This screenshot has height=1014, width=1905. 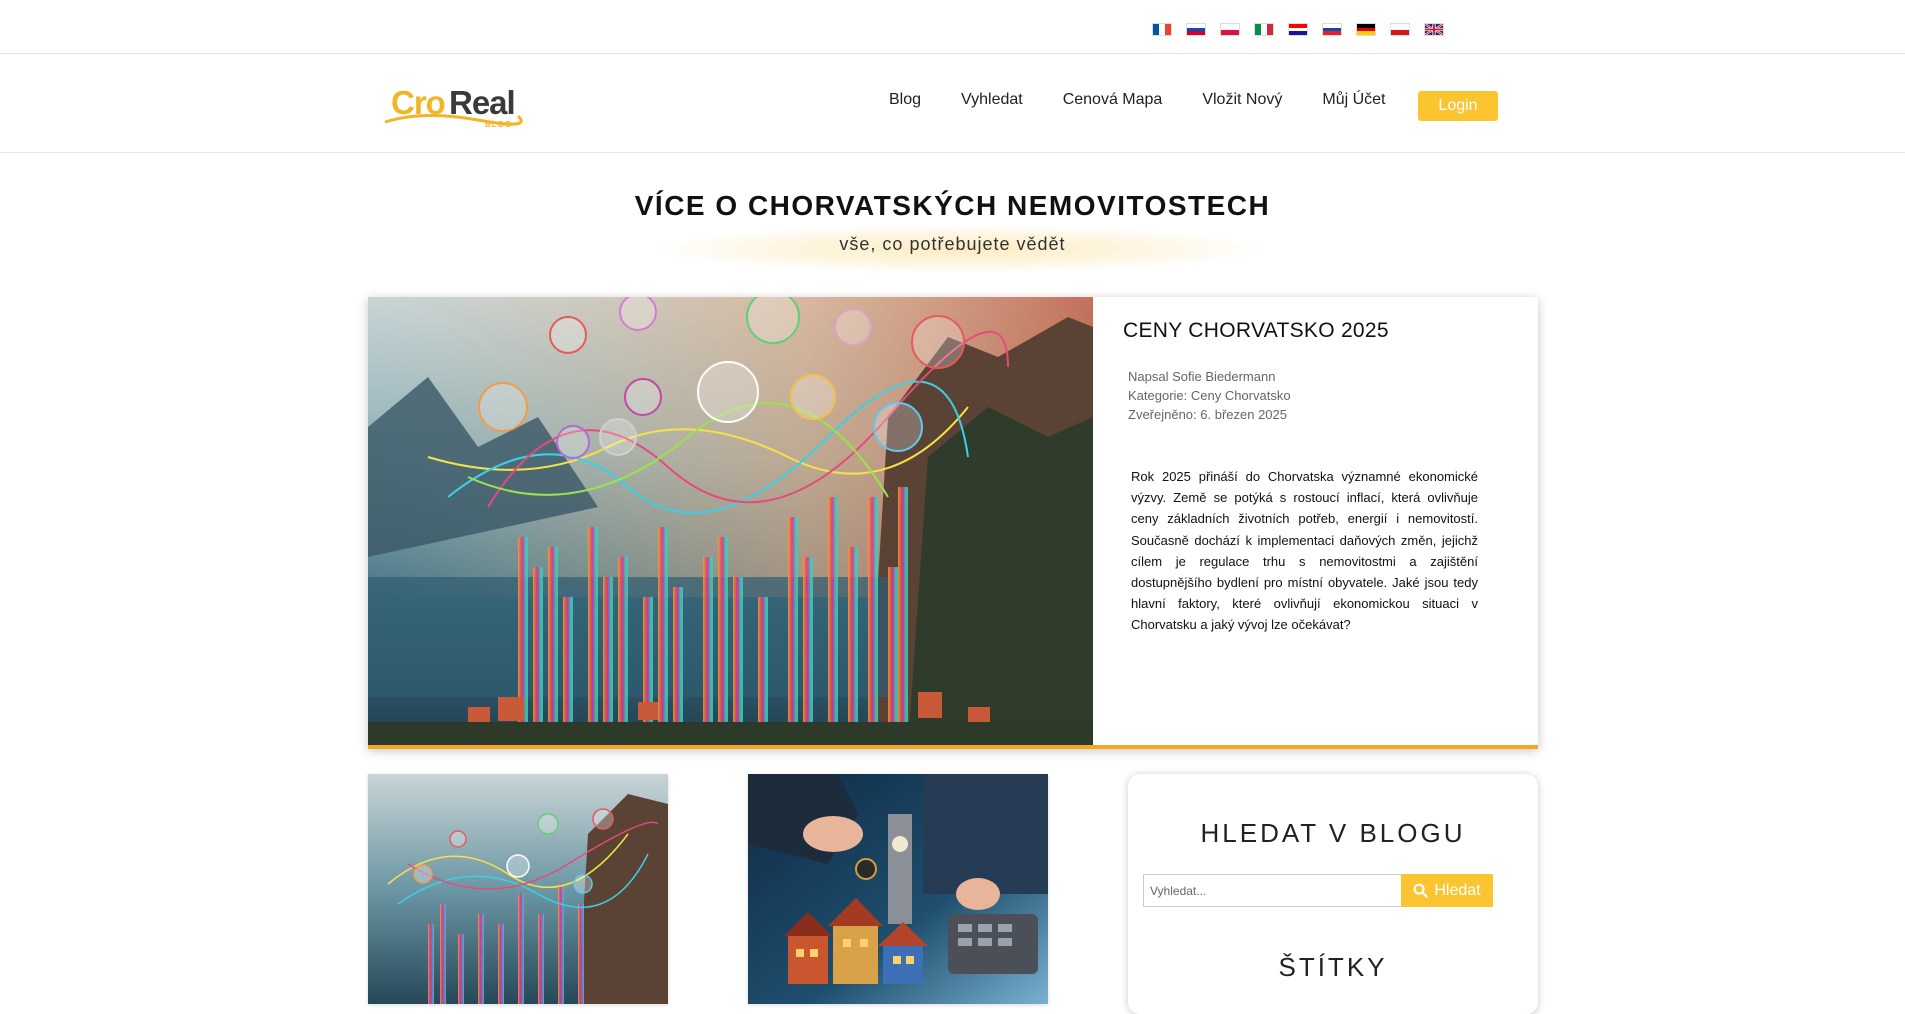 I want to click on blog-search-button: Hledat, so click(x=1447, y=890).